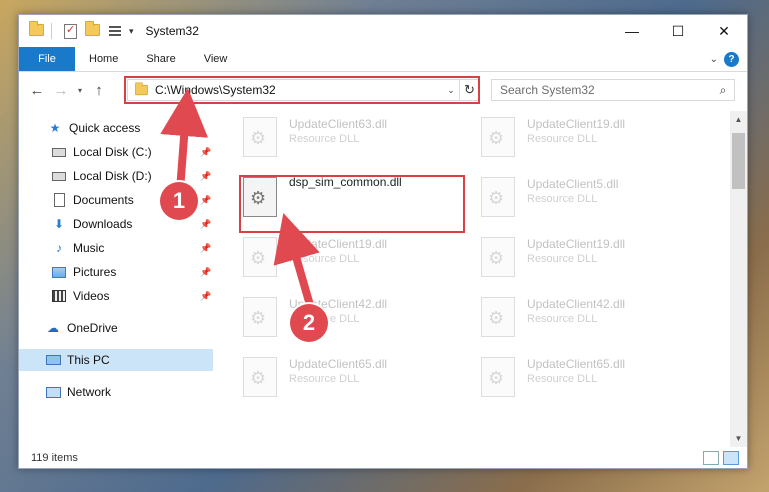 The width and height of the screenshot is (769, 492). What do you see at coordinates (116, 248) in the screenshot?
I see `nav-item-music: ♪ Music 📌` at bounding box center [116, 248].